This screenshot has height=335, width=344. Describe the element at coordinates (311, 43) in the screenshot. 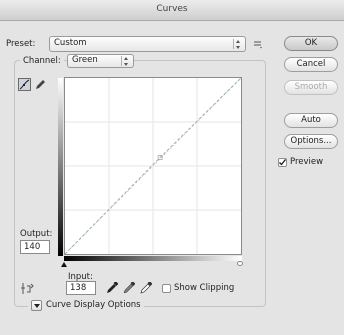

I see `ok-button: OK` at that location.